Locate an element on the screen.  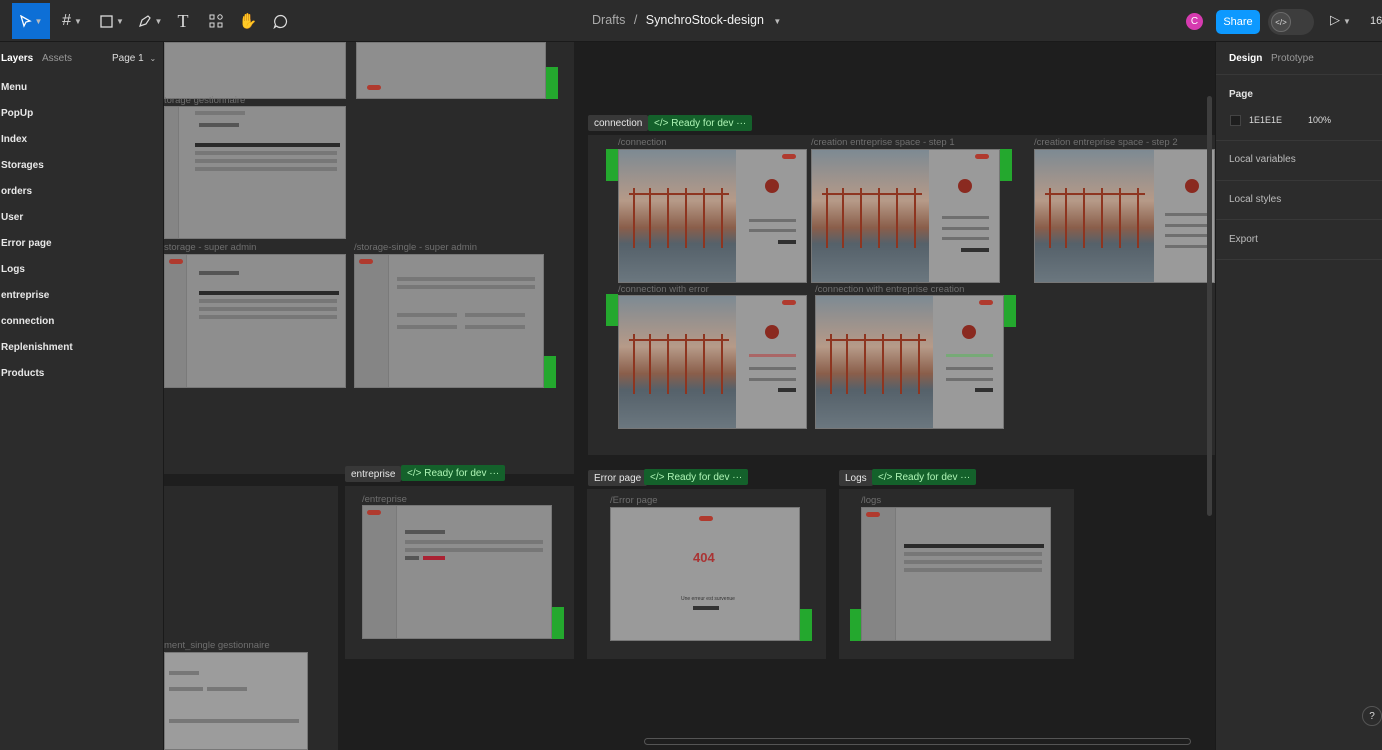
frame-heading is located at coordinates (219, 125).